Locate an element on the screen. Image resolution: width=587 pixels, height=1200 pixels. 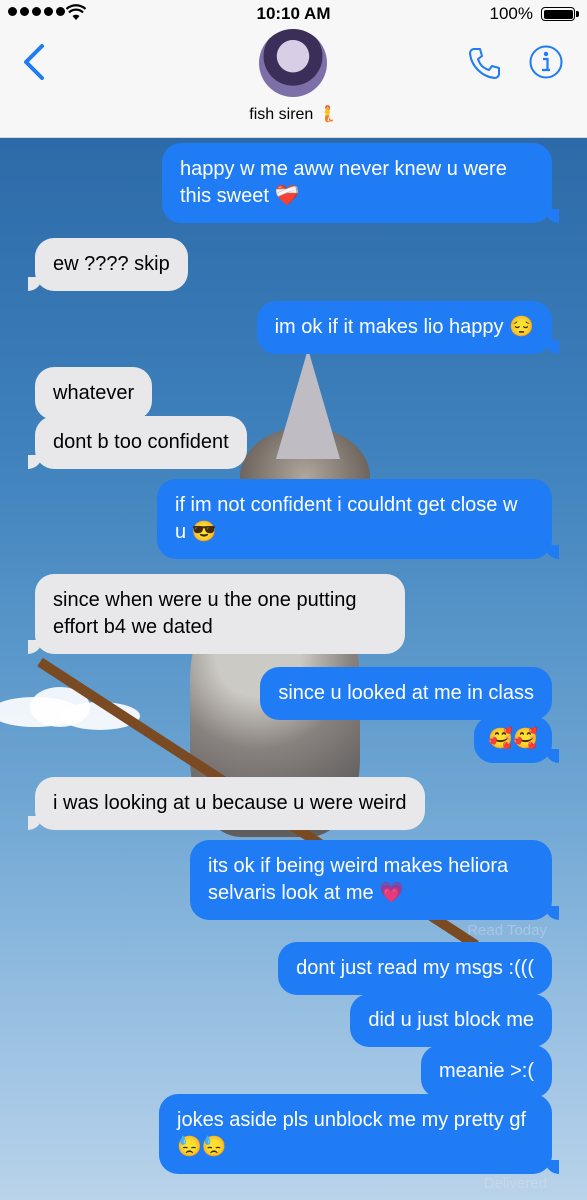
sent-message: meanie >:( is located at coordinates (486, 1071).